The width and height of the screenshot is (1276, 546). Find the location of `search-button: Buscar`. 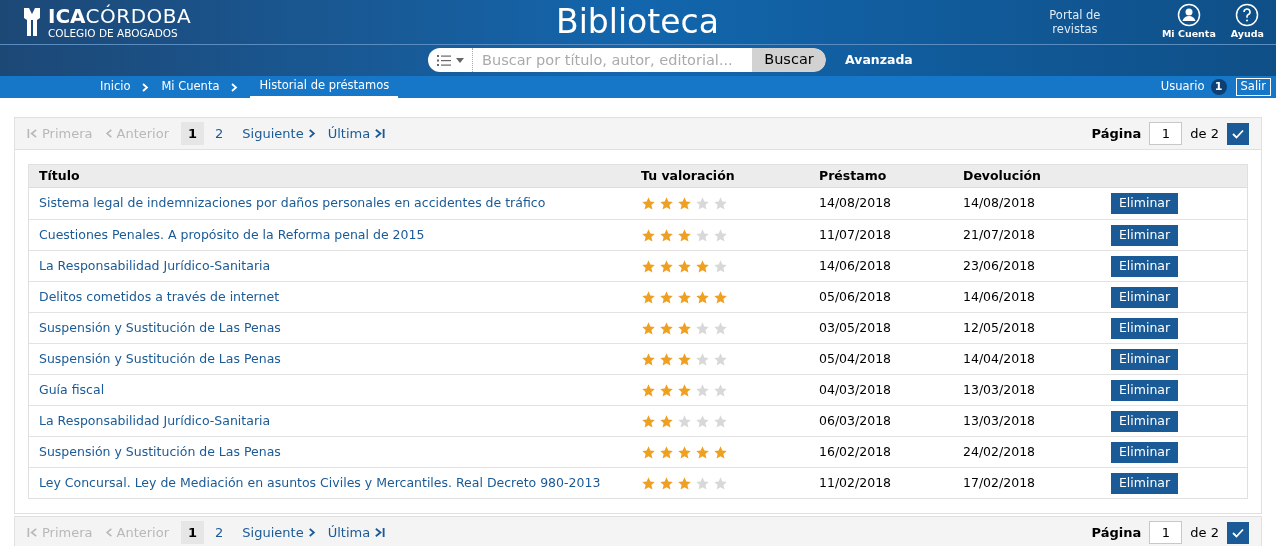

search-button: Buscar is located at coordinates (789, 60).